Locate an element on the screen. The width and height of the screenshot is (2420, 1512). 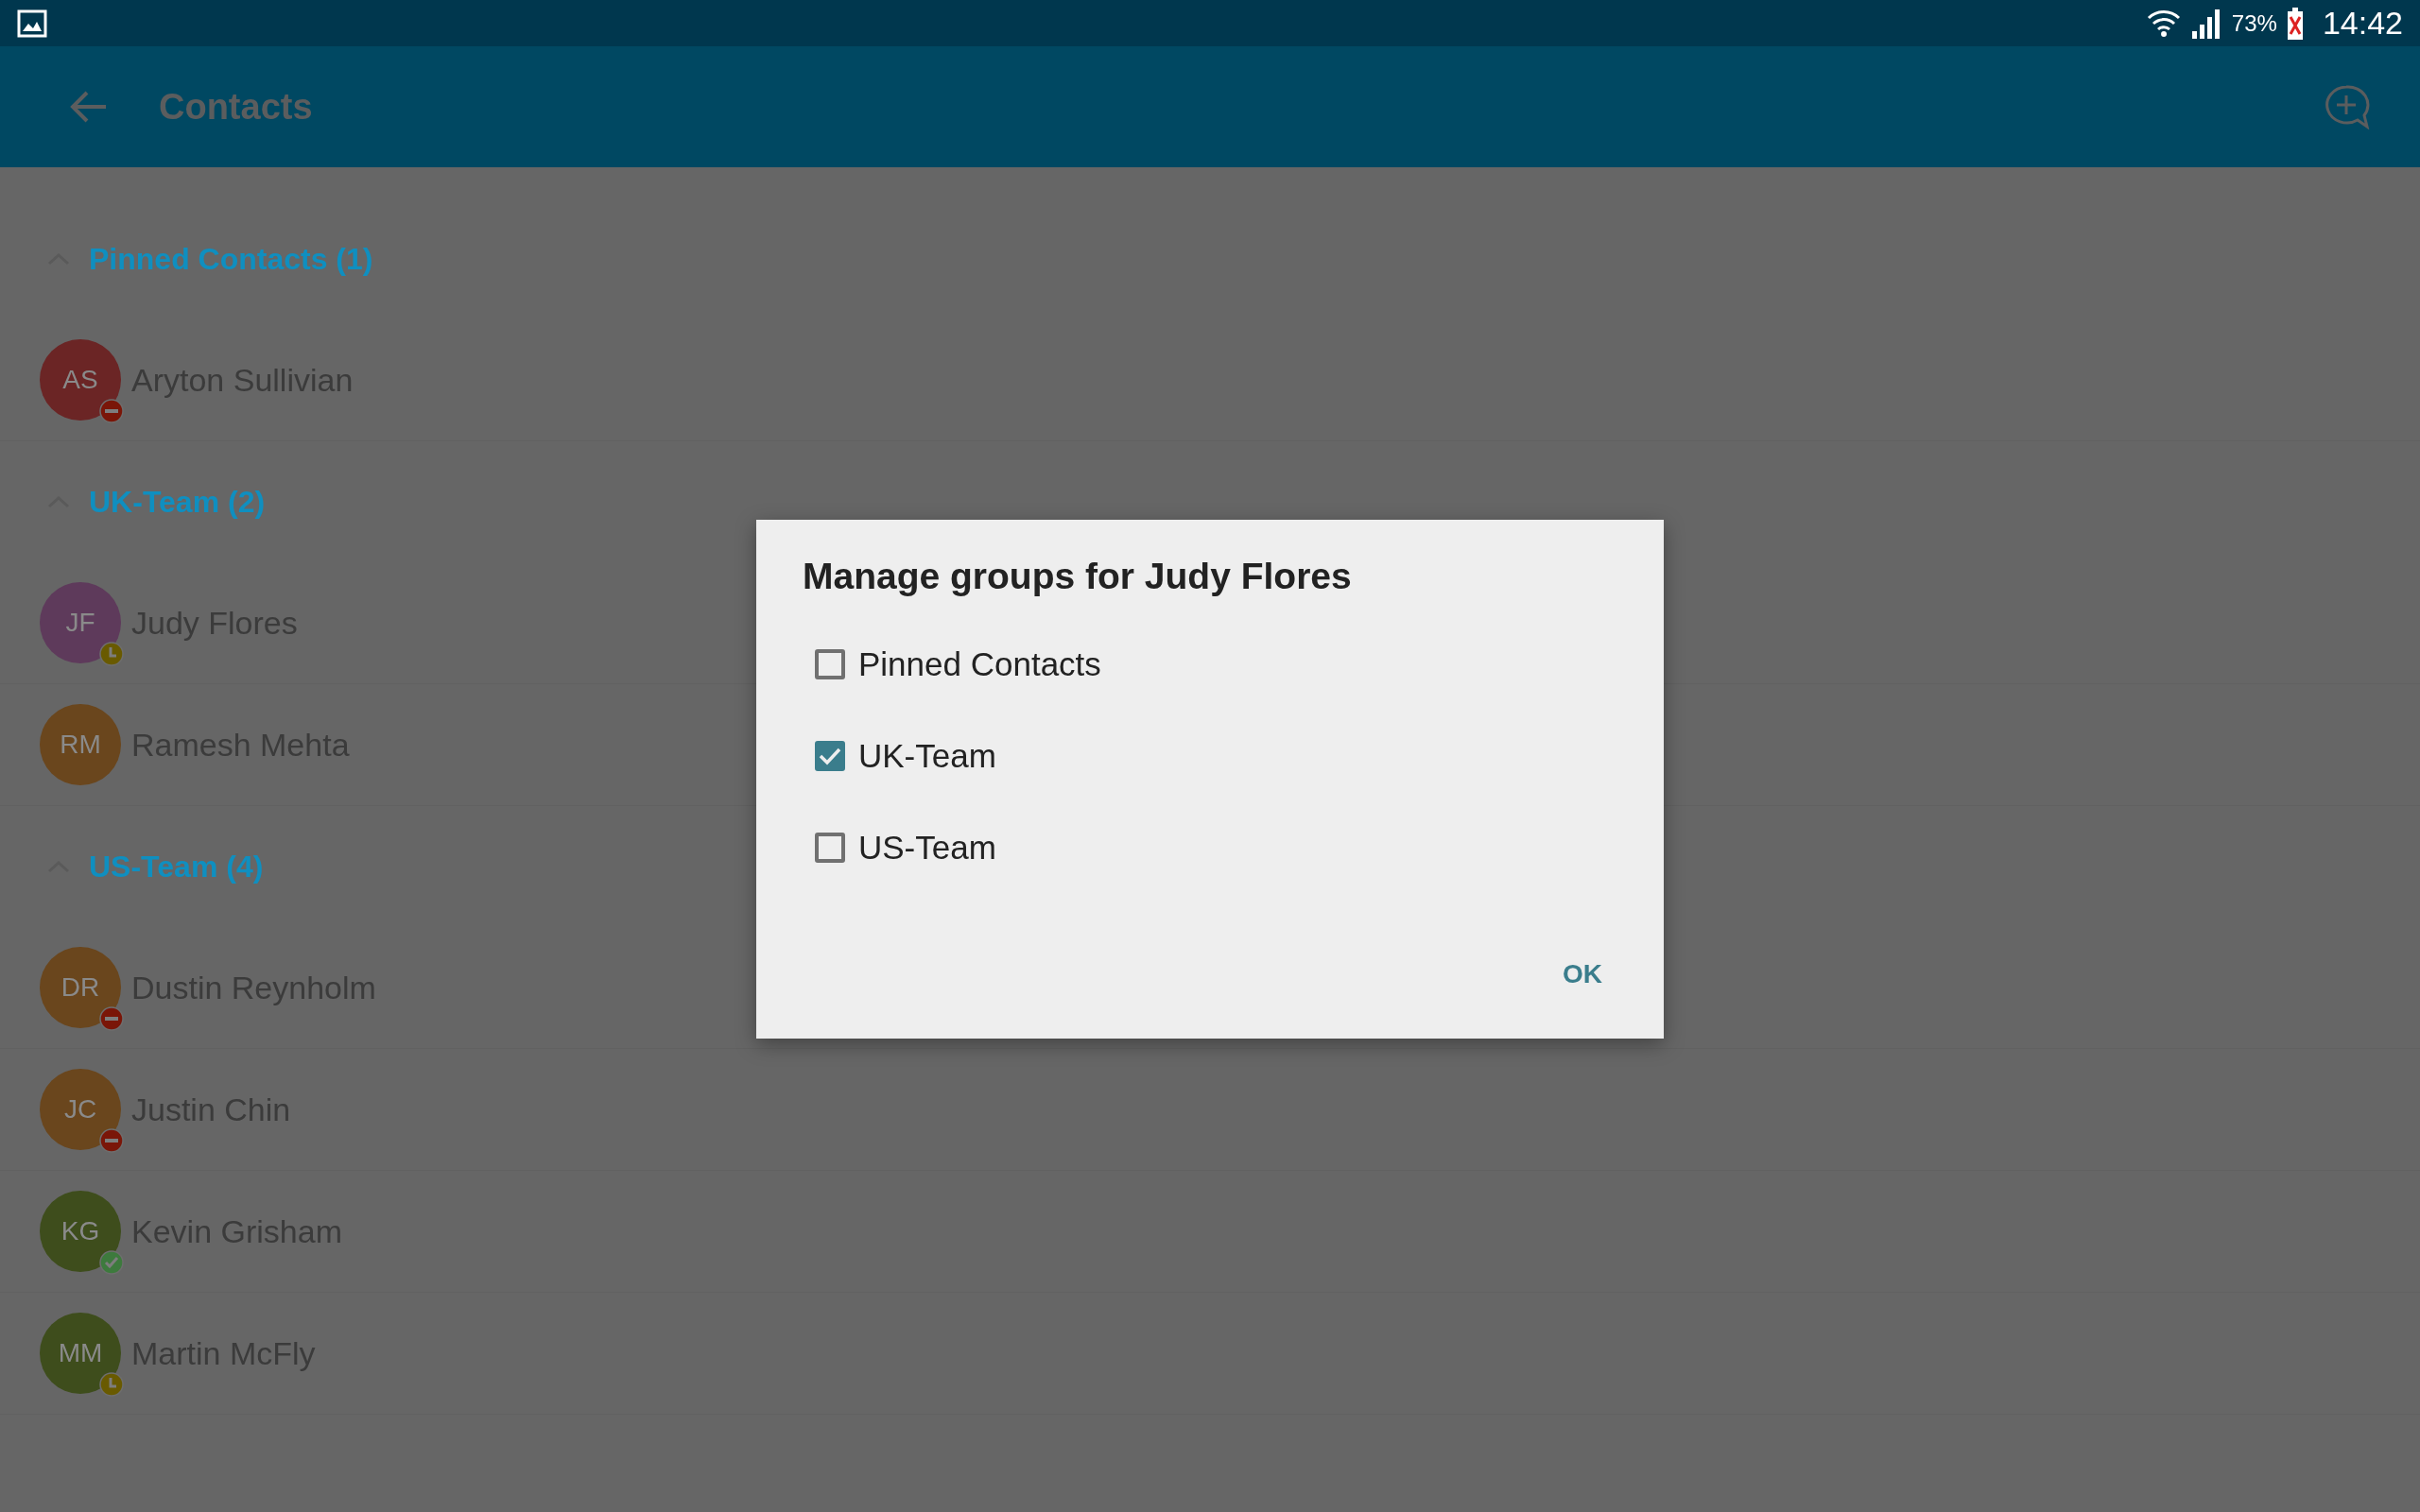
avatar-initials: JF is located at coordinates (80, 622).